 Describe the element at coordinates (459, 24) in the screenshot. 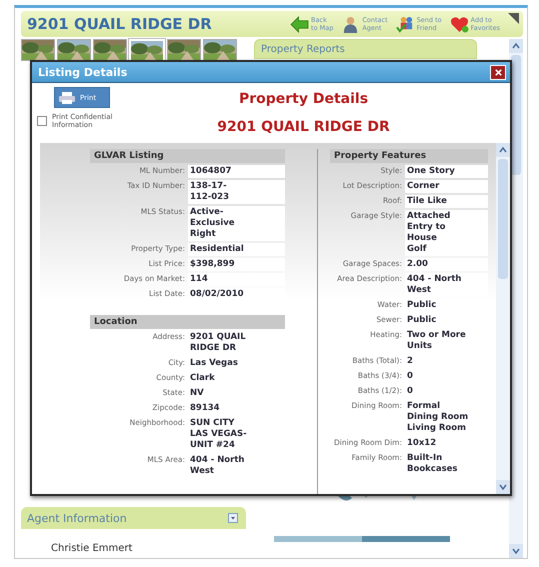

I see `heart-icon` at that location.